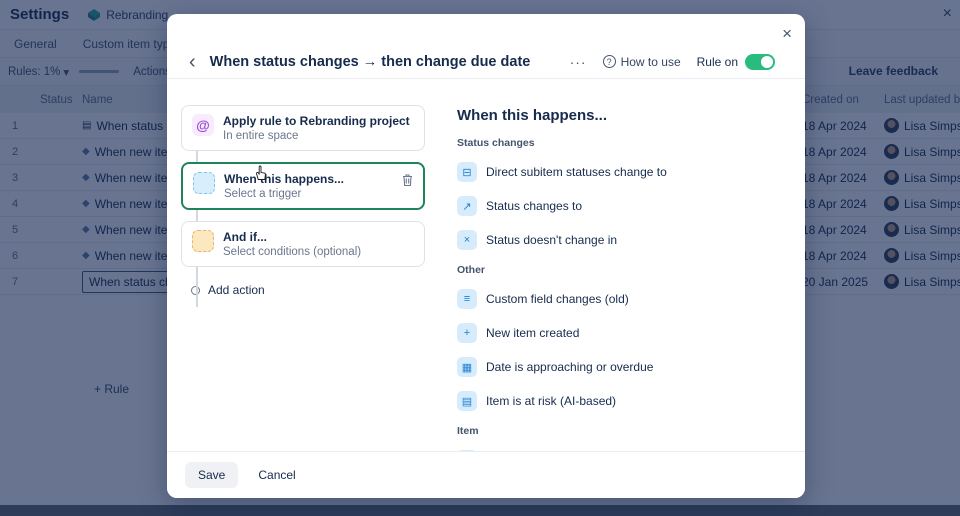 The image size is (960, 516). I want to click on trigger-date-approaching: ▦ Date is approaching or overdue, so click(619, 367).